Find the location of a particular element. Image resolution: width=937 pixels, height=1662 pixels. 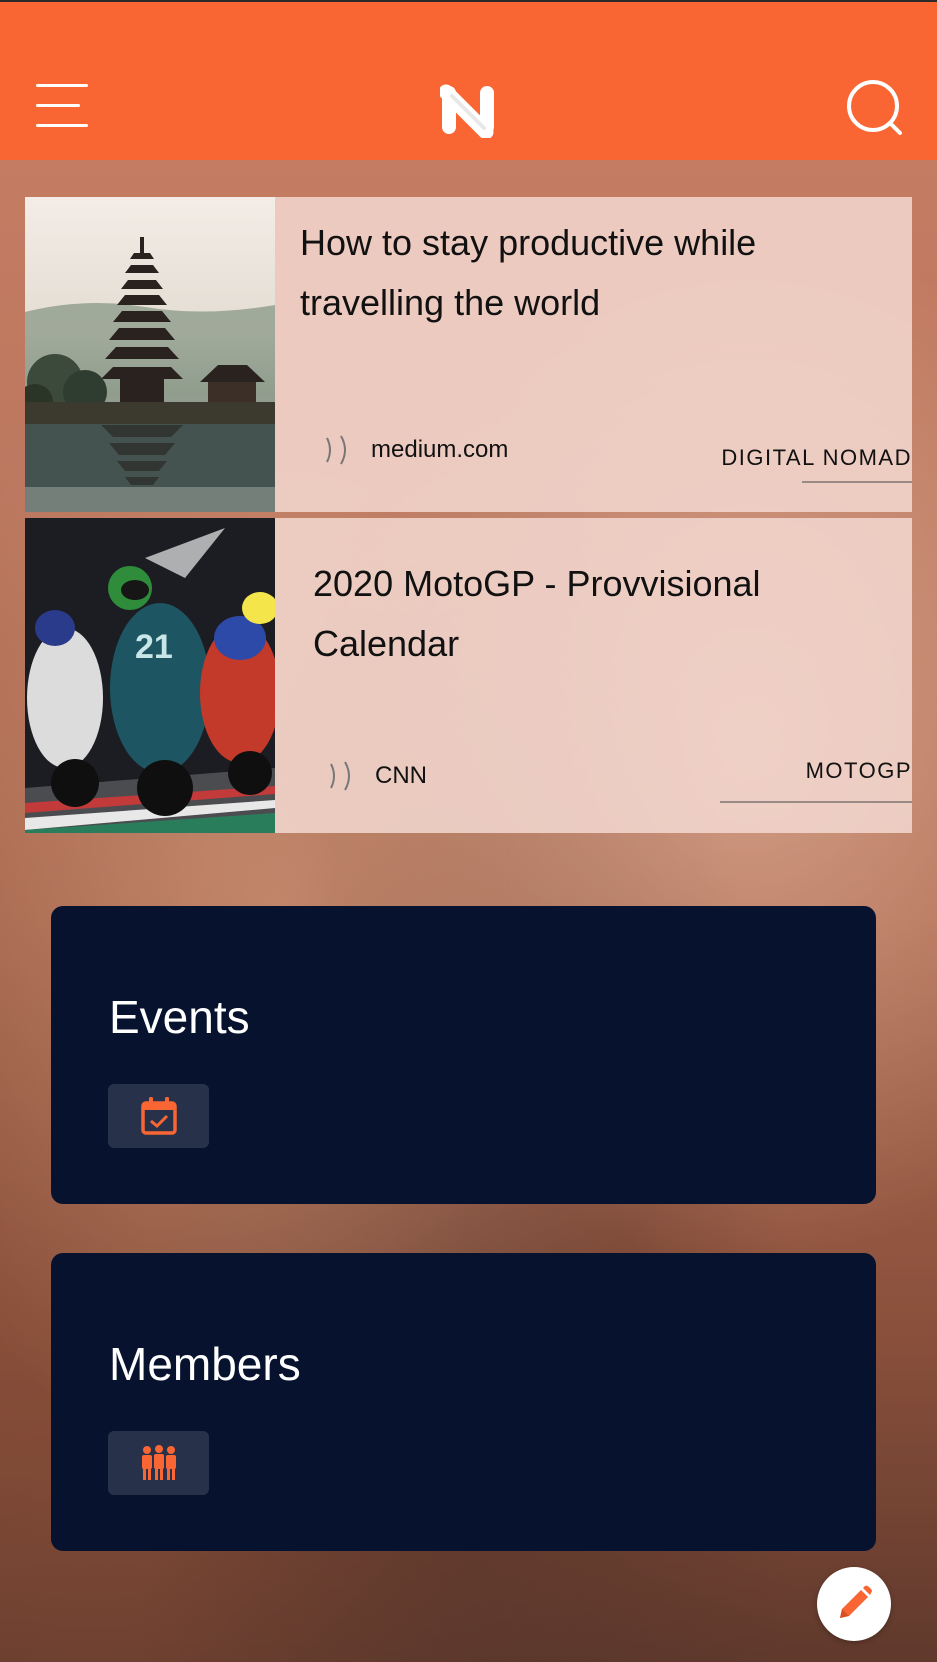

article-thumbnail: 21 is located at coordinates (150, 675).